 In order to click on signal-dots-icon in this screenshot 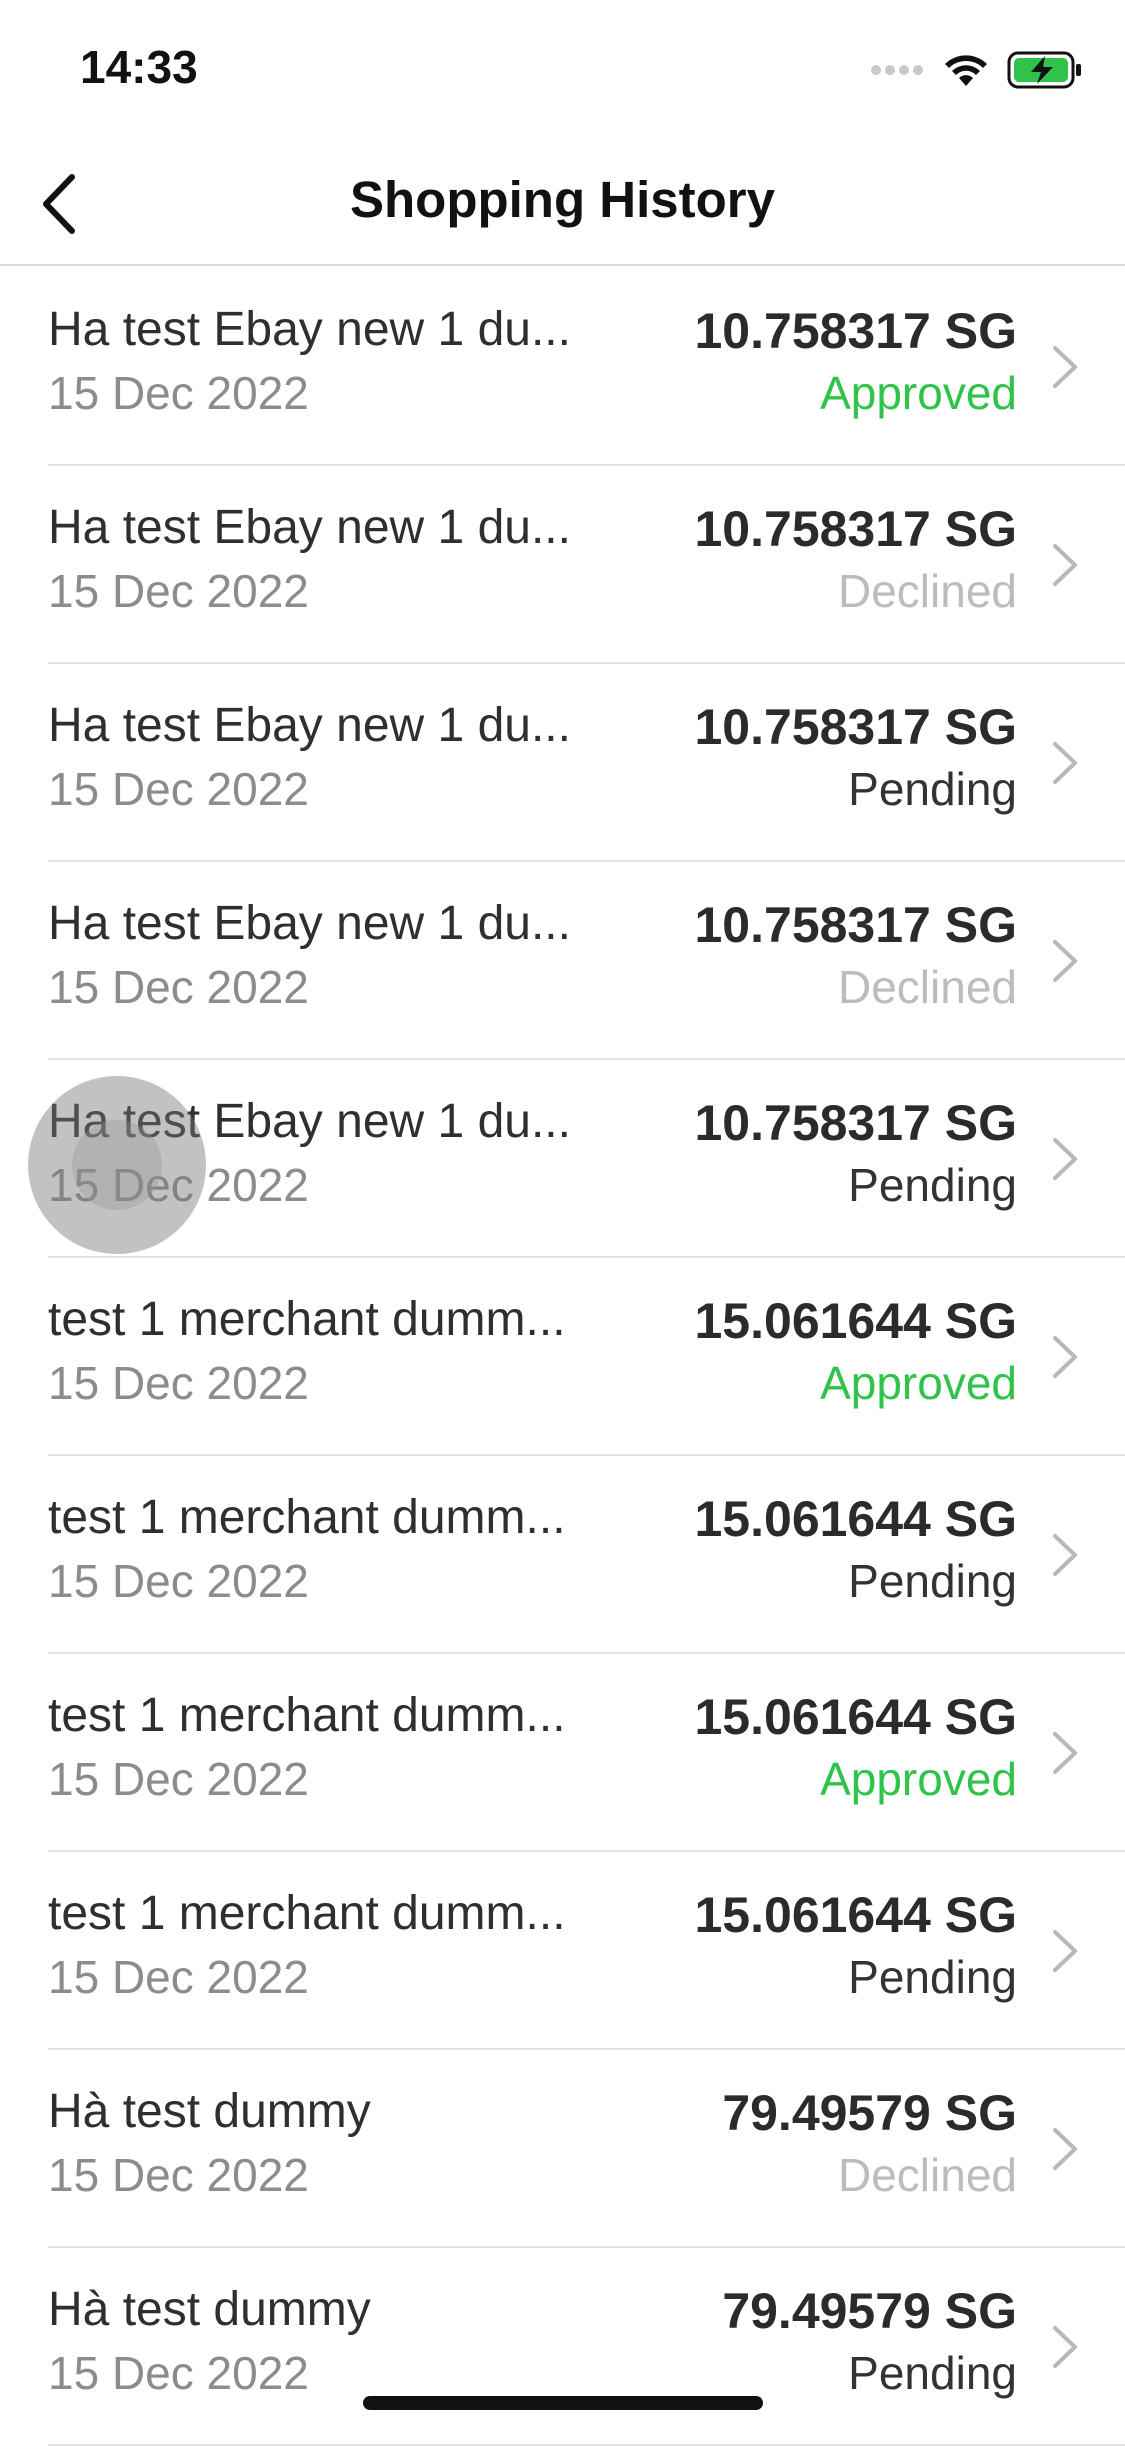, I will do `click(897, 70)`.